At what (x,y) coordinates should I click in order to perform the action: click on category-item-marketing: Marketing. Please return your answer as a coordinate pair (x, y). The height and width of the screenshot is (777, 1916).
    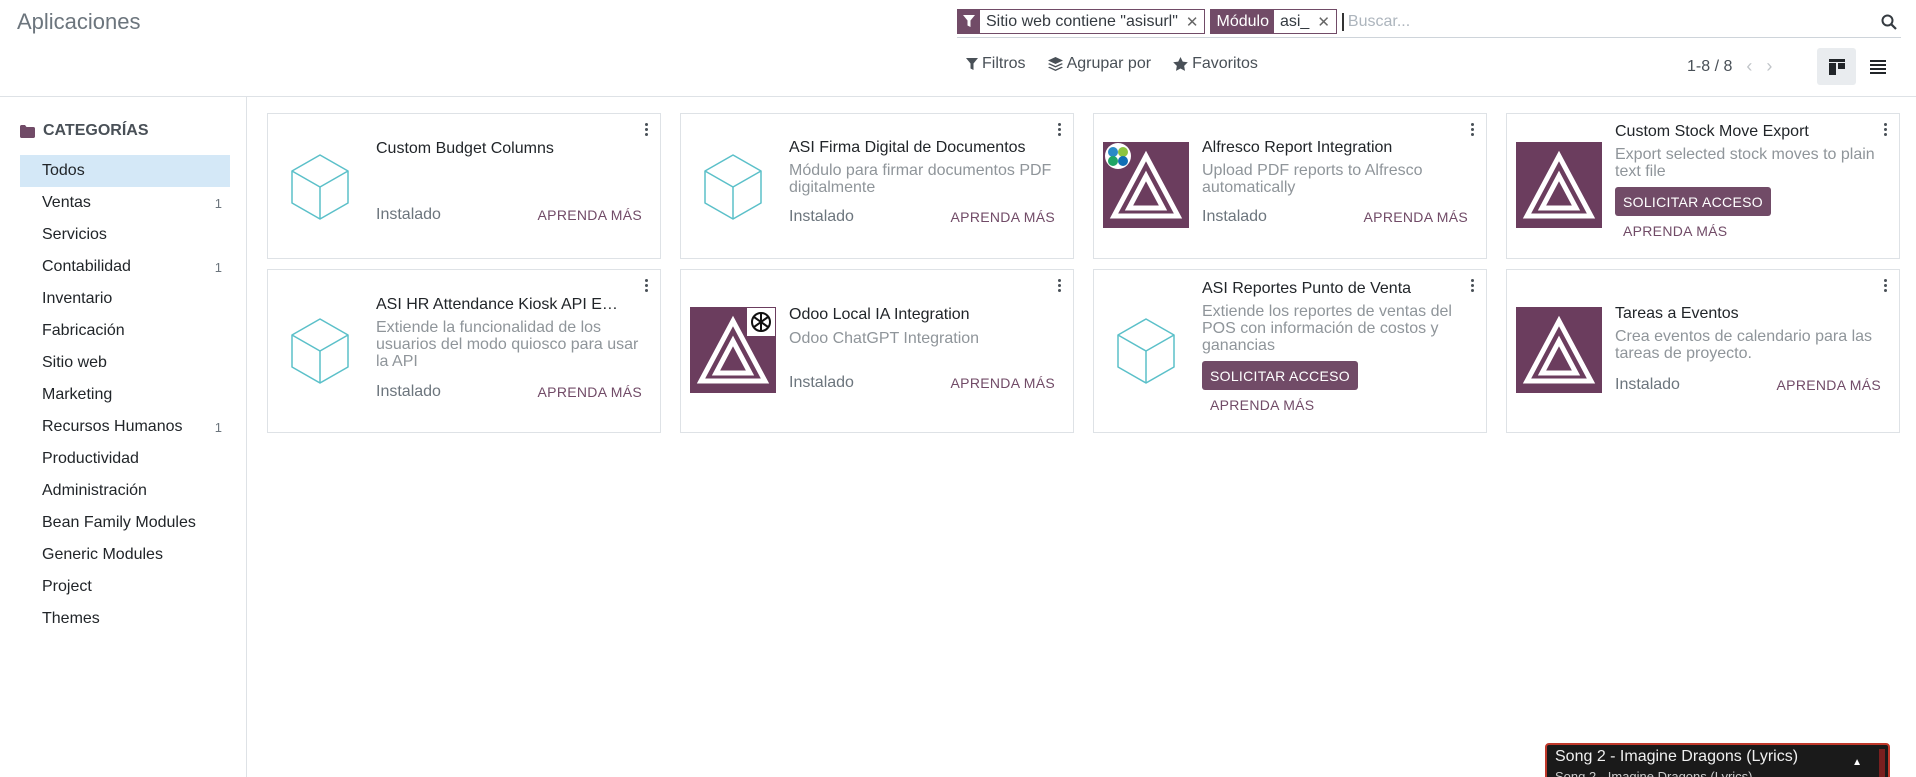
    Looking at the image, I should click on (125, 395).